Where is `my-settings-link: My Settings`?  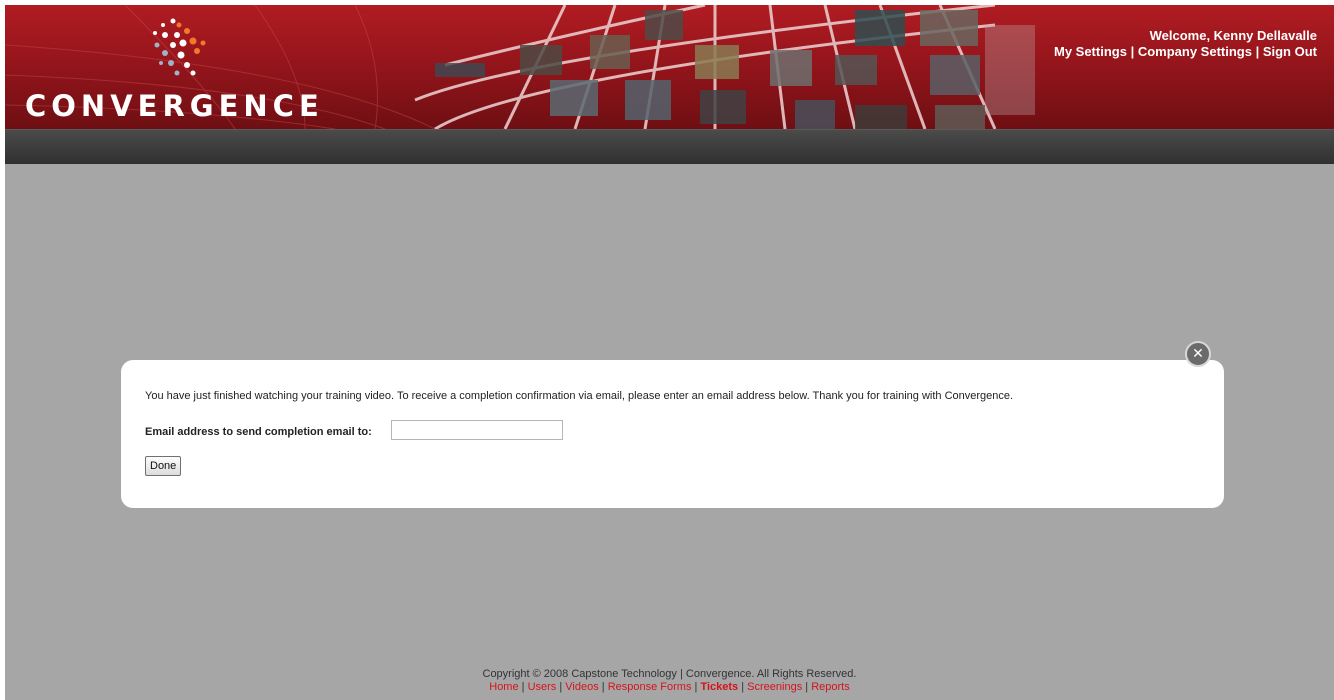 my-settings-link: My Settings is located at coordinates (1090, 51).